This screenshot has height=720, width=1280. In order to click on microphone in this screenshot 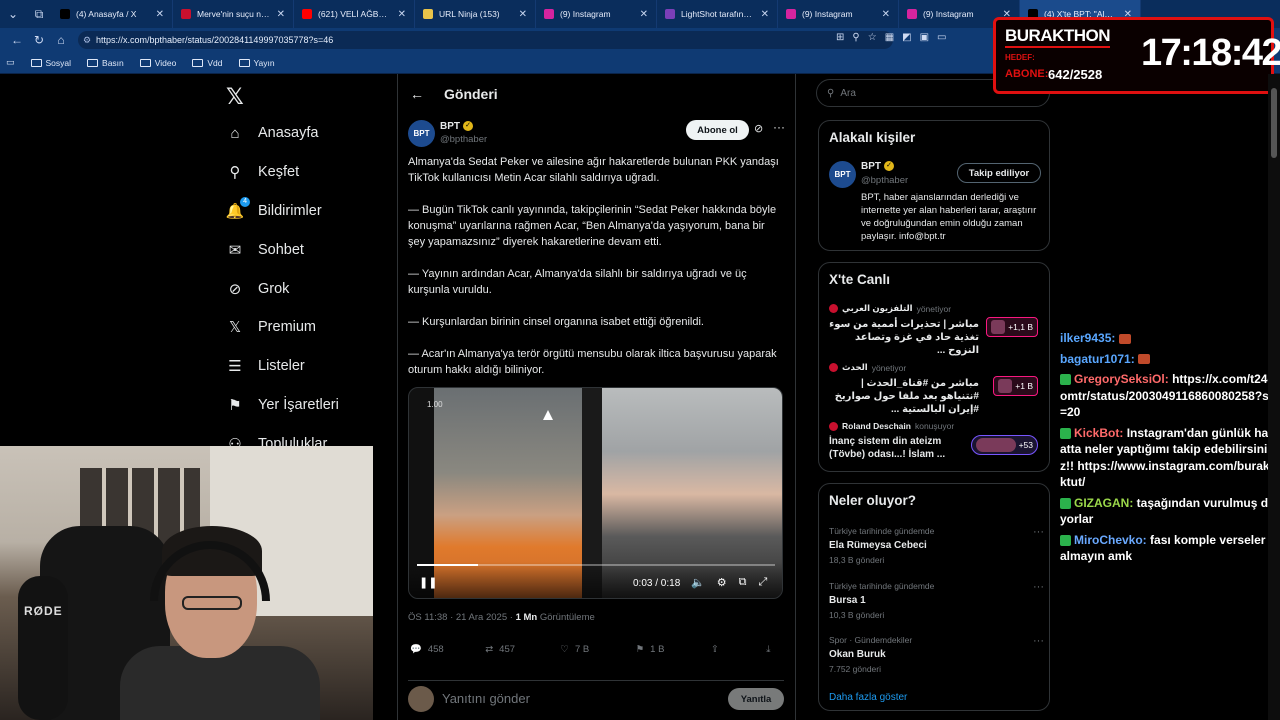, I will do `click(43, 648)`.